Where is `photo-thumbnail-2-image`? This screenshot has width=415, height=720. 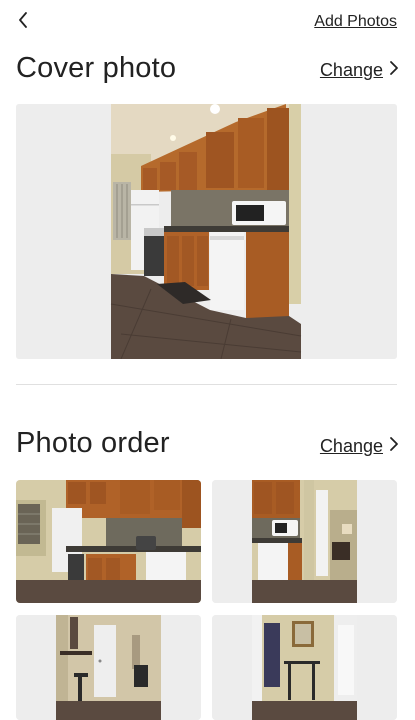
photo-thumbnail-2-image is located at coordinates (304, 541).